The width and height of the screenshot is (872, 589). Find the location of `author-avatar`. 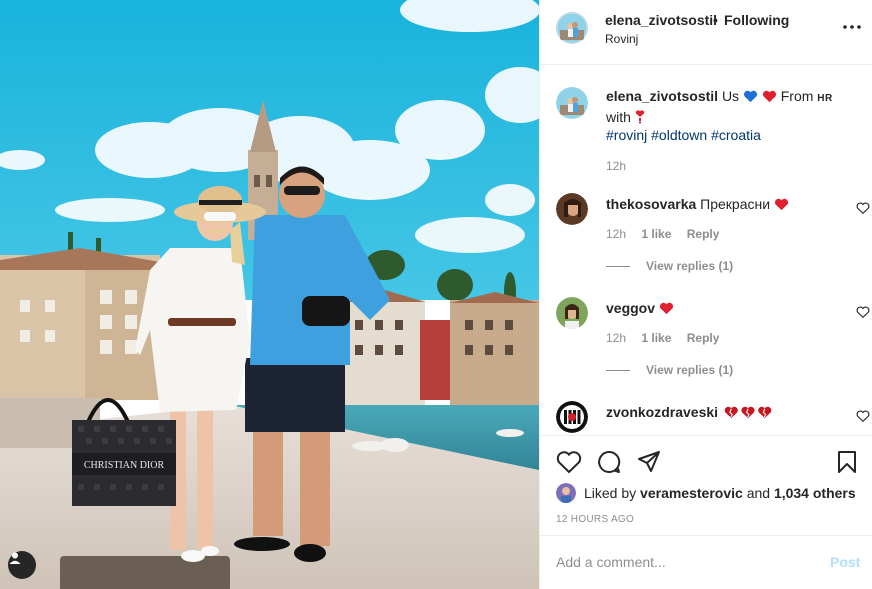

author-avatar is located at coordinates (572, 28).